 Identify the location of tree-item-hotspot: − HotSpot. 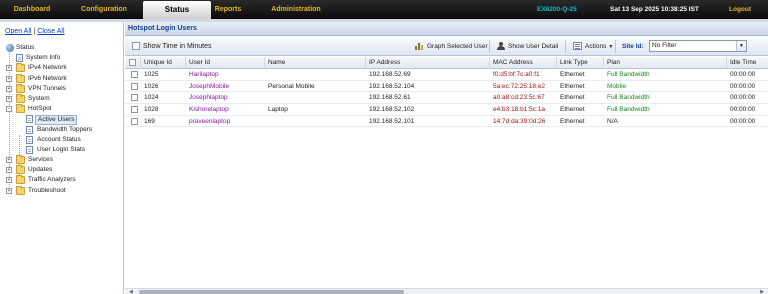
(63, 109).